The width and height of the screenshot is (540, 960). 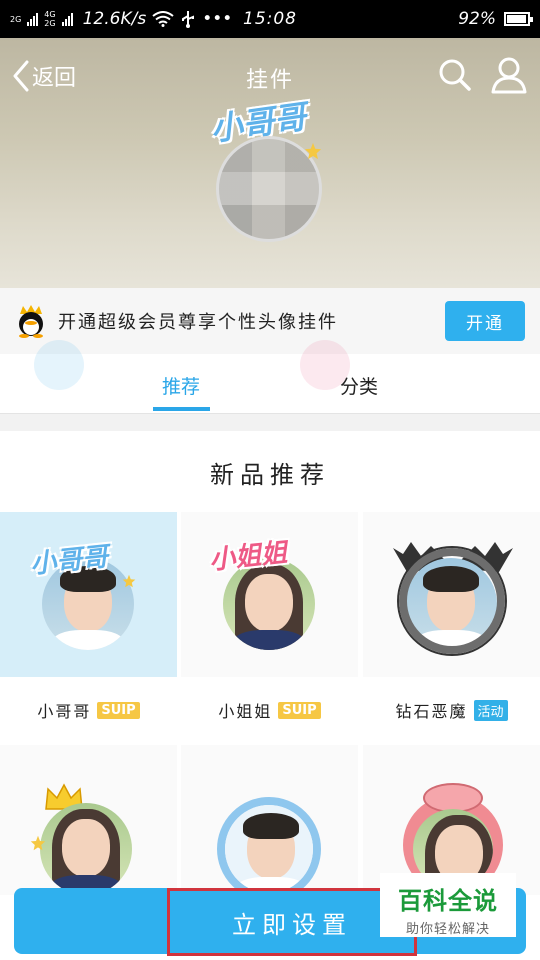 I want to click on event-badge: 活动, so click(x=490, y=710).